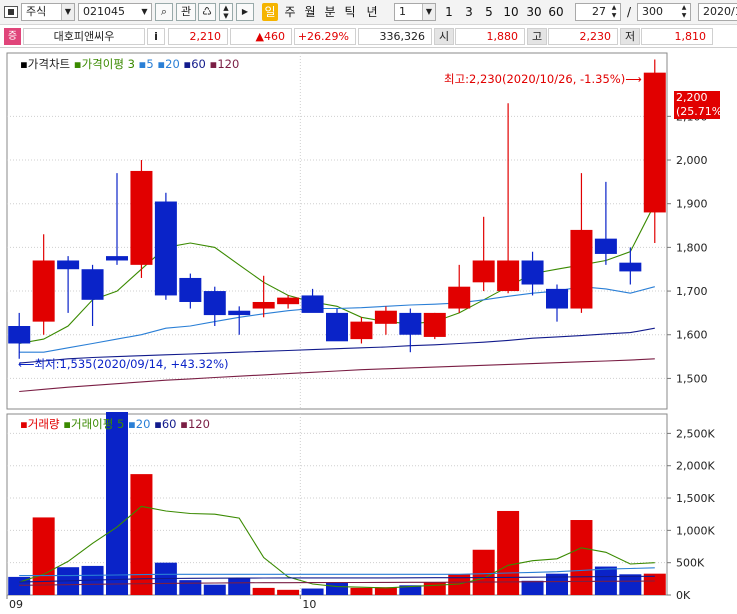  I want to click on favorite-icon: ♺, so click(207, 12).